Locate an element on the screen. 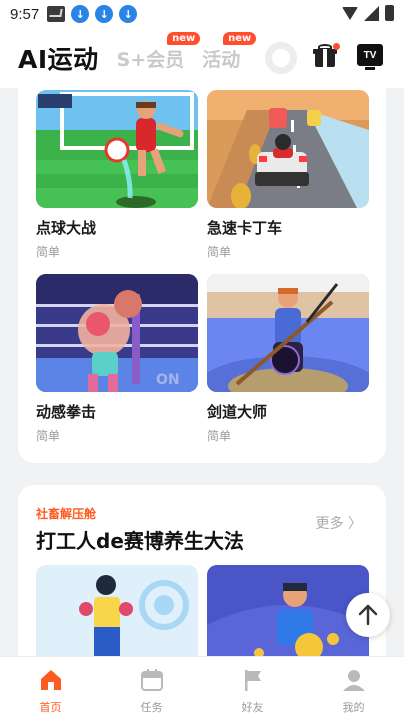 The height and width of the screenshot is (720, 404). game-card-boxing: ON 动感拳击 简单 is located at coordinates (117, 359).